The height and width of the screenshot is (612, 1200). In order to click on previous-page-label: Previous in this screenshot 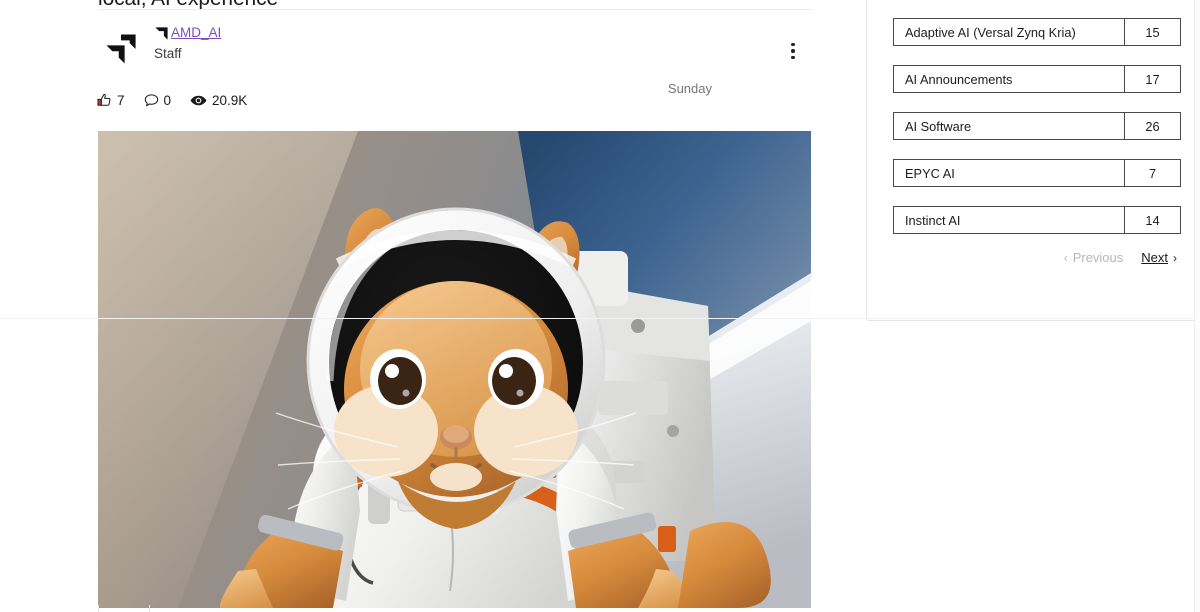, I will do `click(1098, 257)`.